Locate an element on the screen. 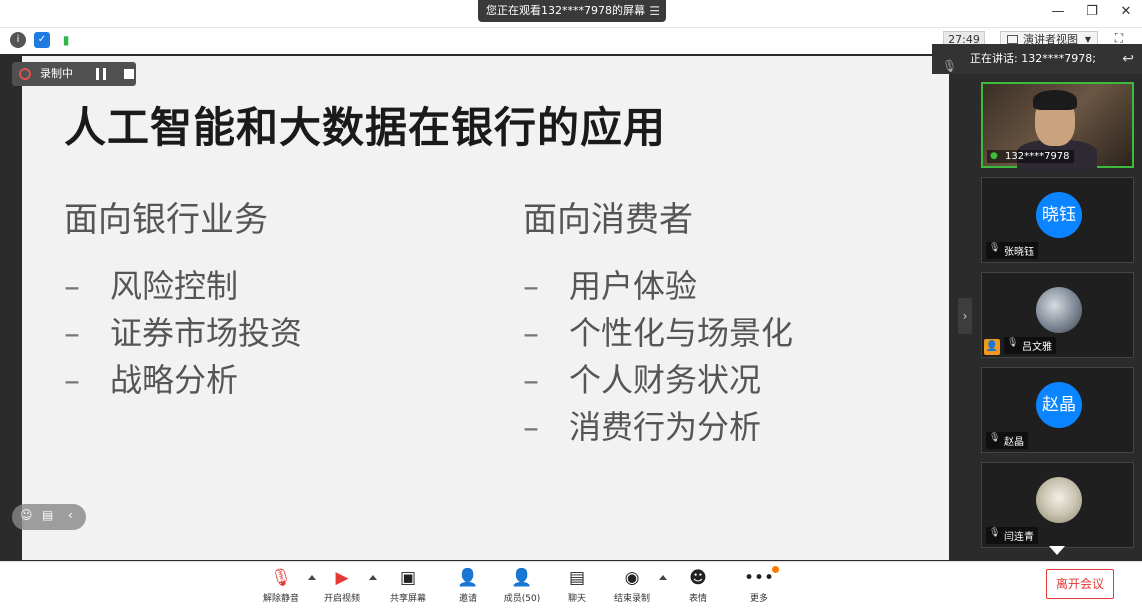 Image resolution: width=1142 pixels, height=609 pixels. start-video-button: ▶ 开启视频 is located at coordinates (342, 585).